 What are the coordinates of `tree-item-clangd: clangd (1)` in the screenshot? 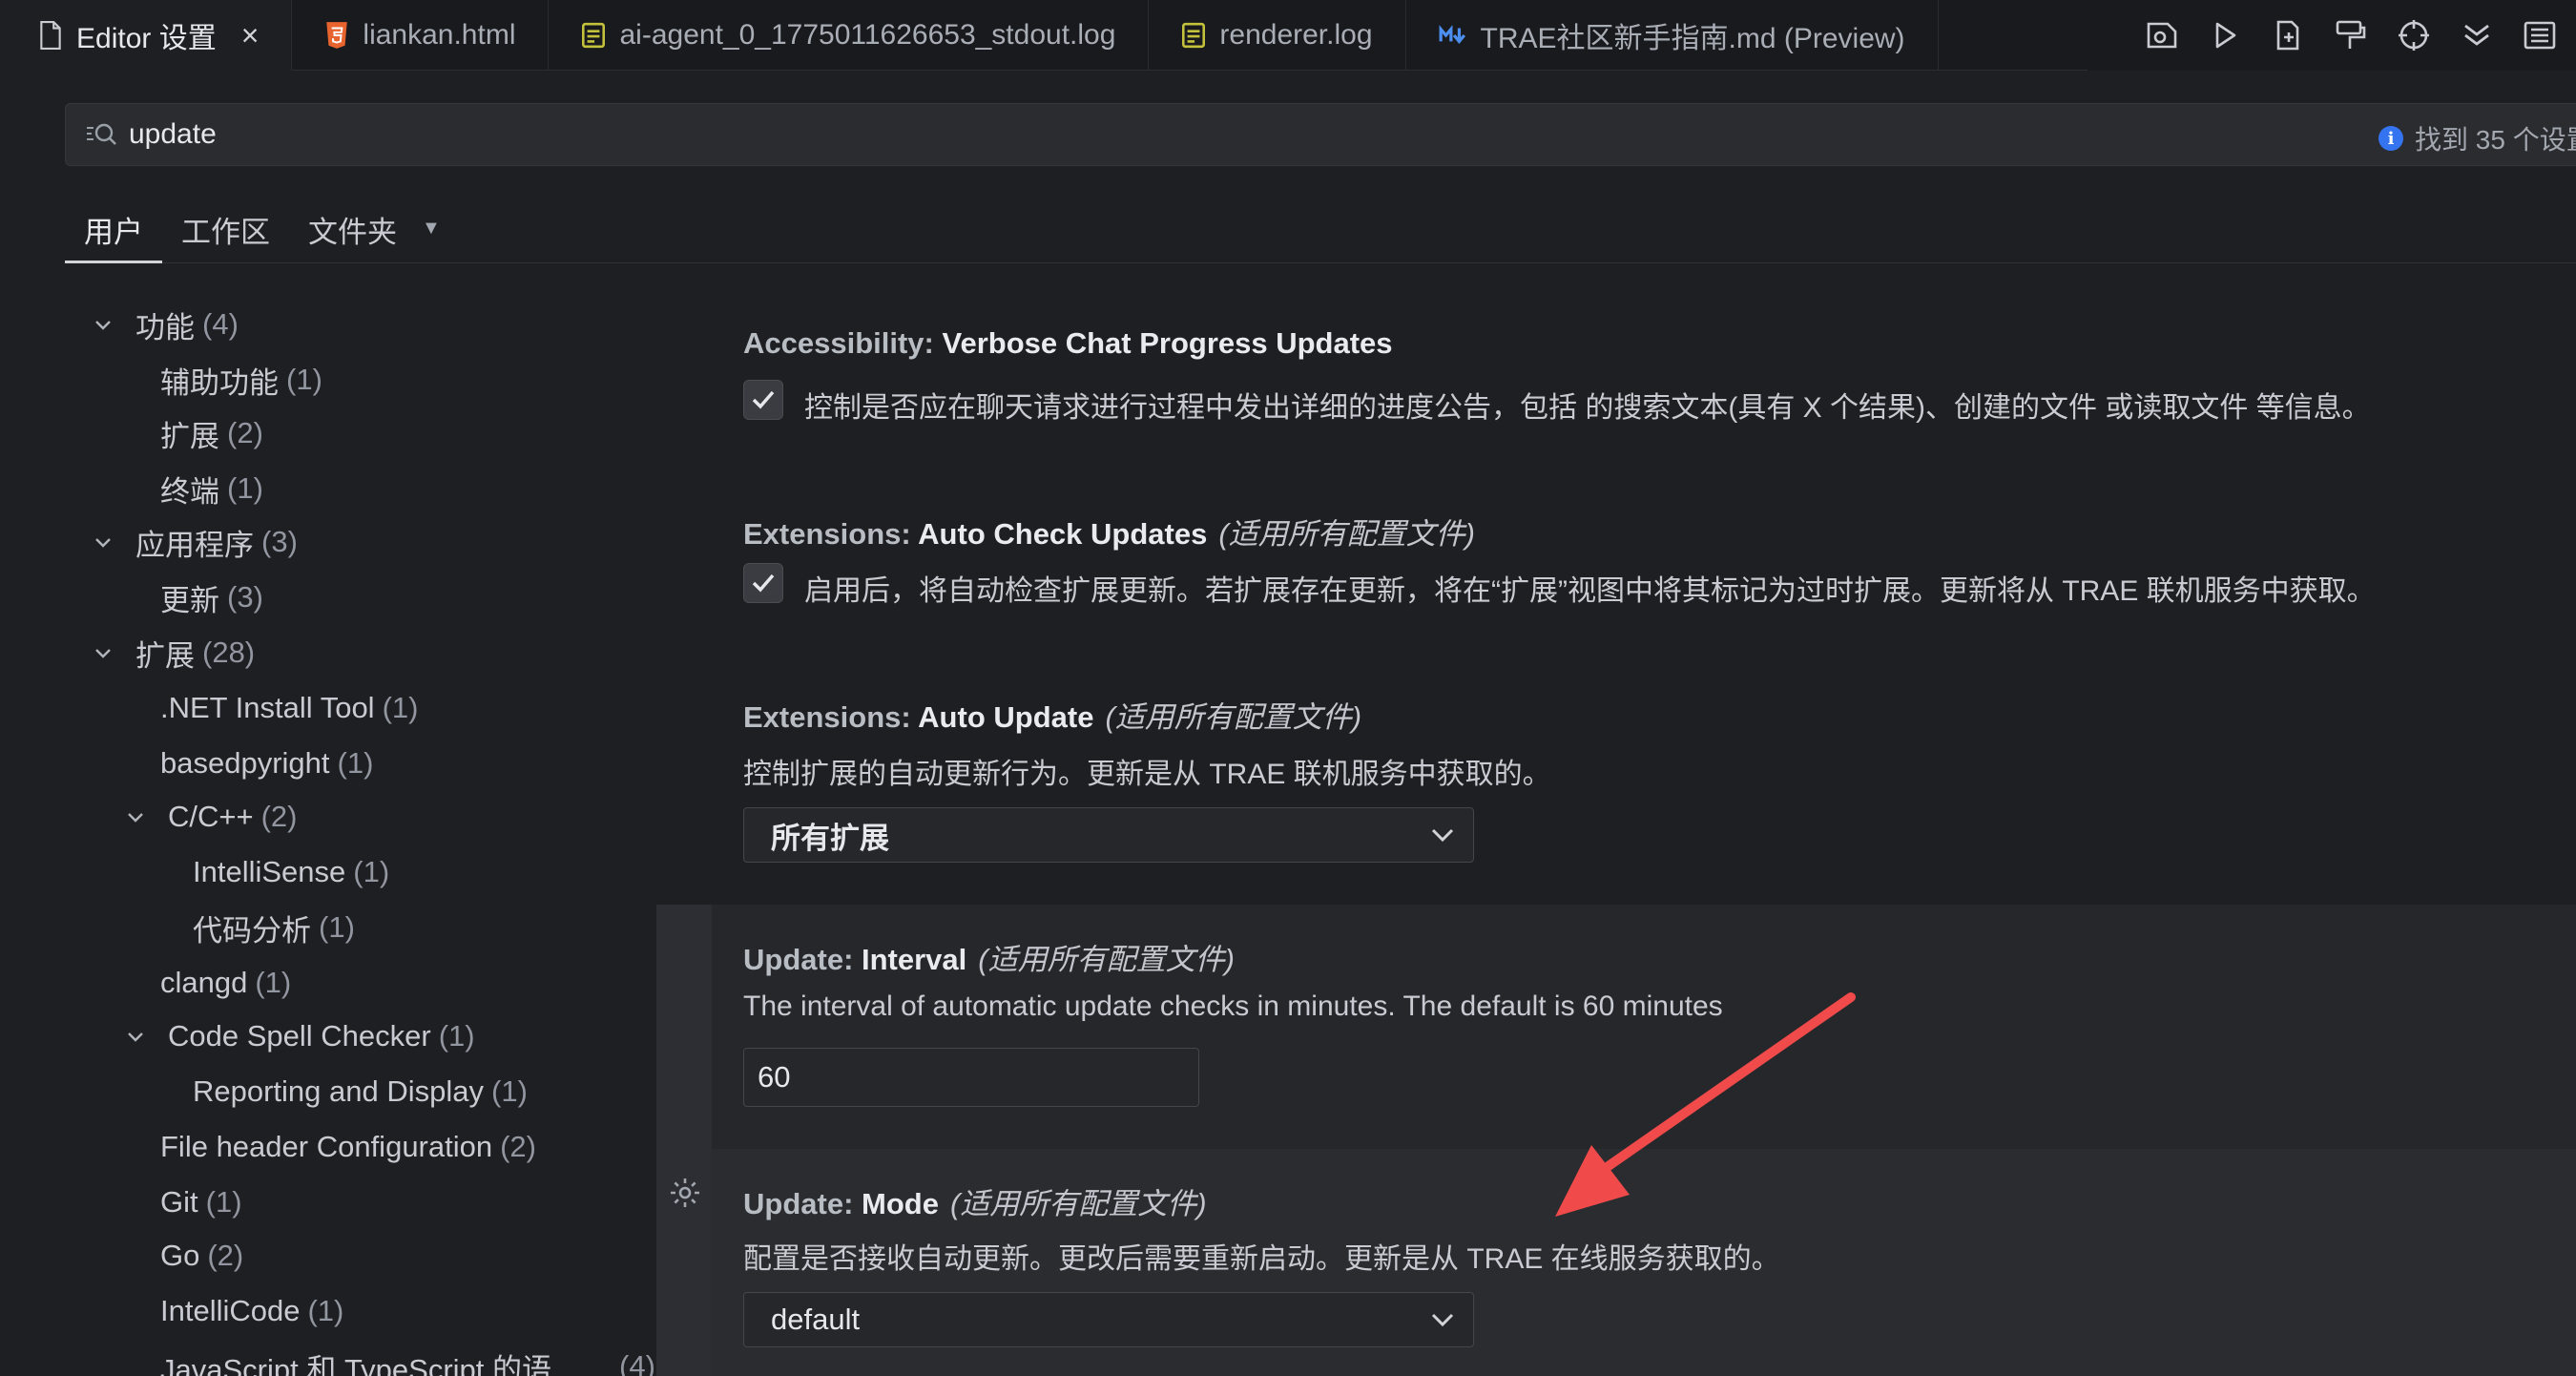 It's located at (225, 983).